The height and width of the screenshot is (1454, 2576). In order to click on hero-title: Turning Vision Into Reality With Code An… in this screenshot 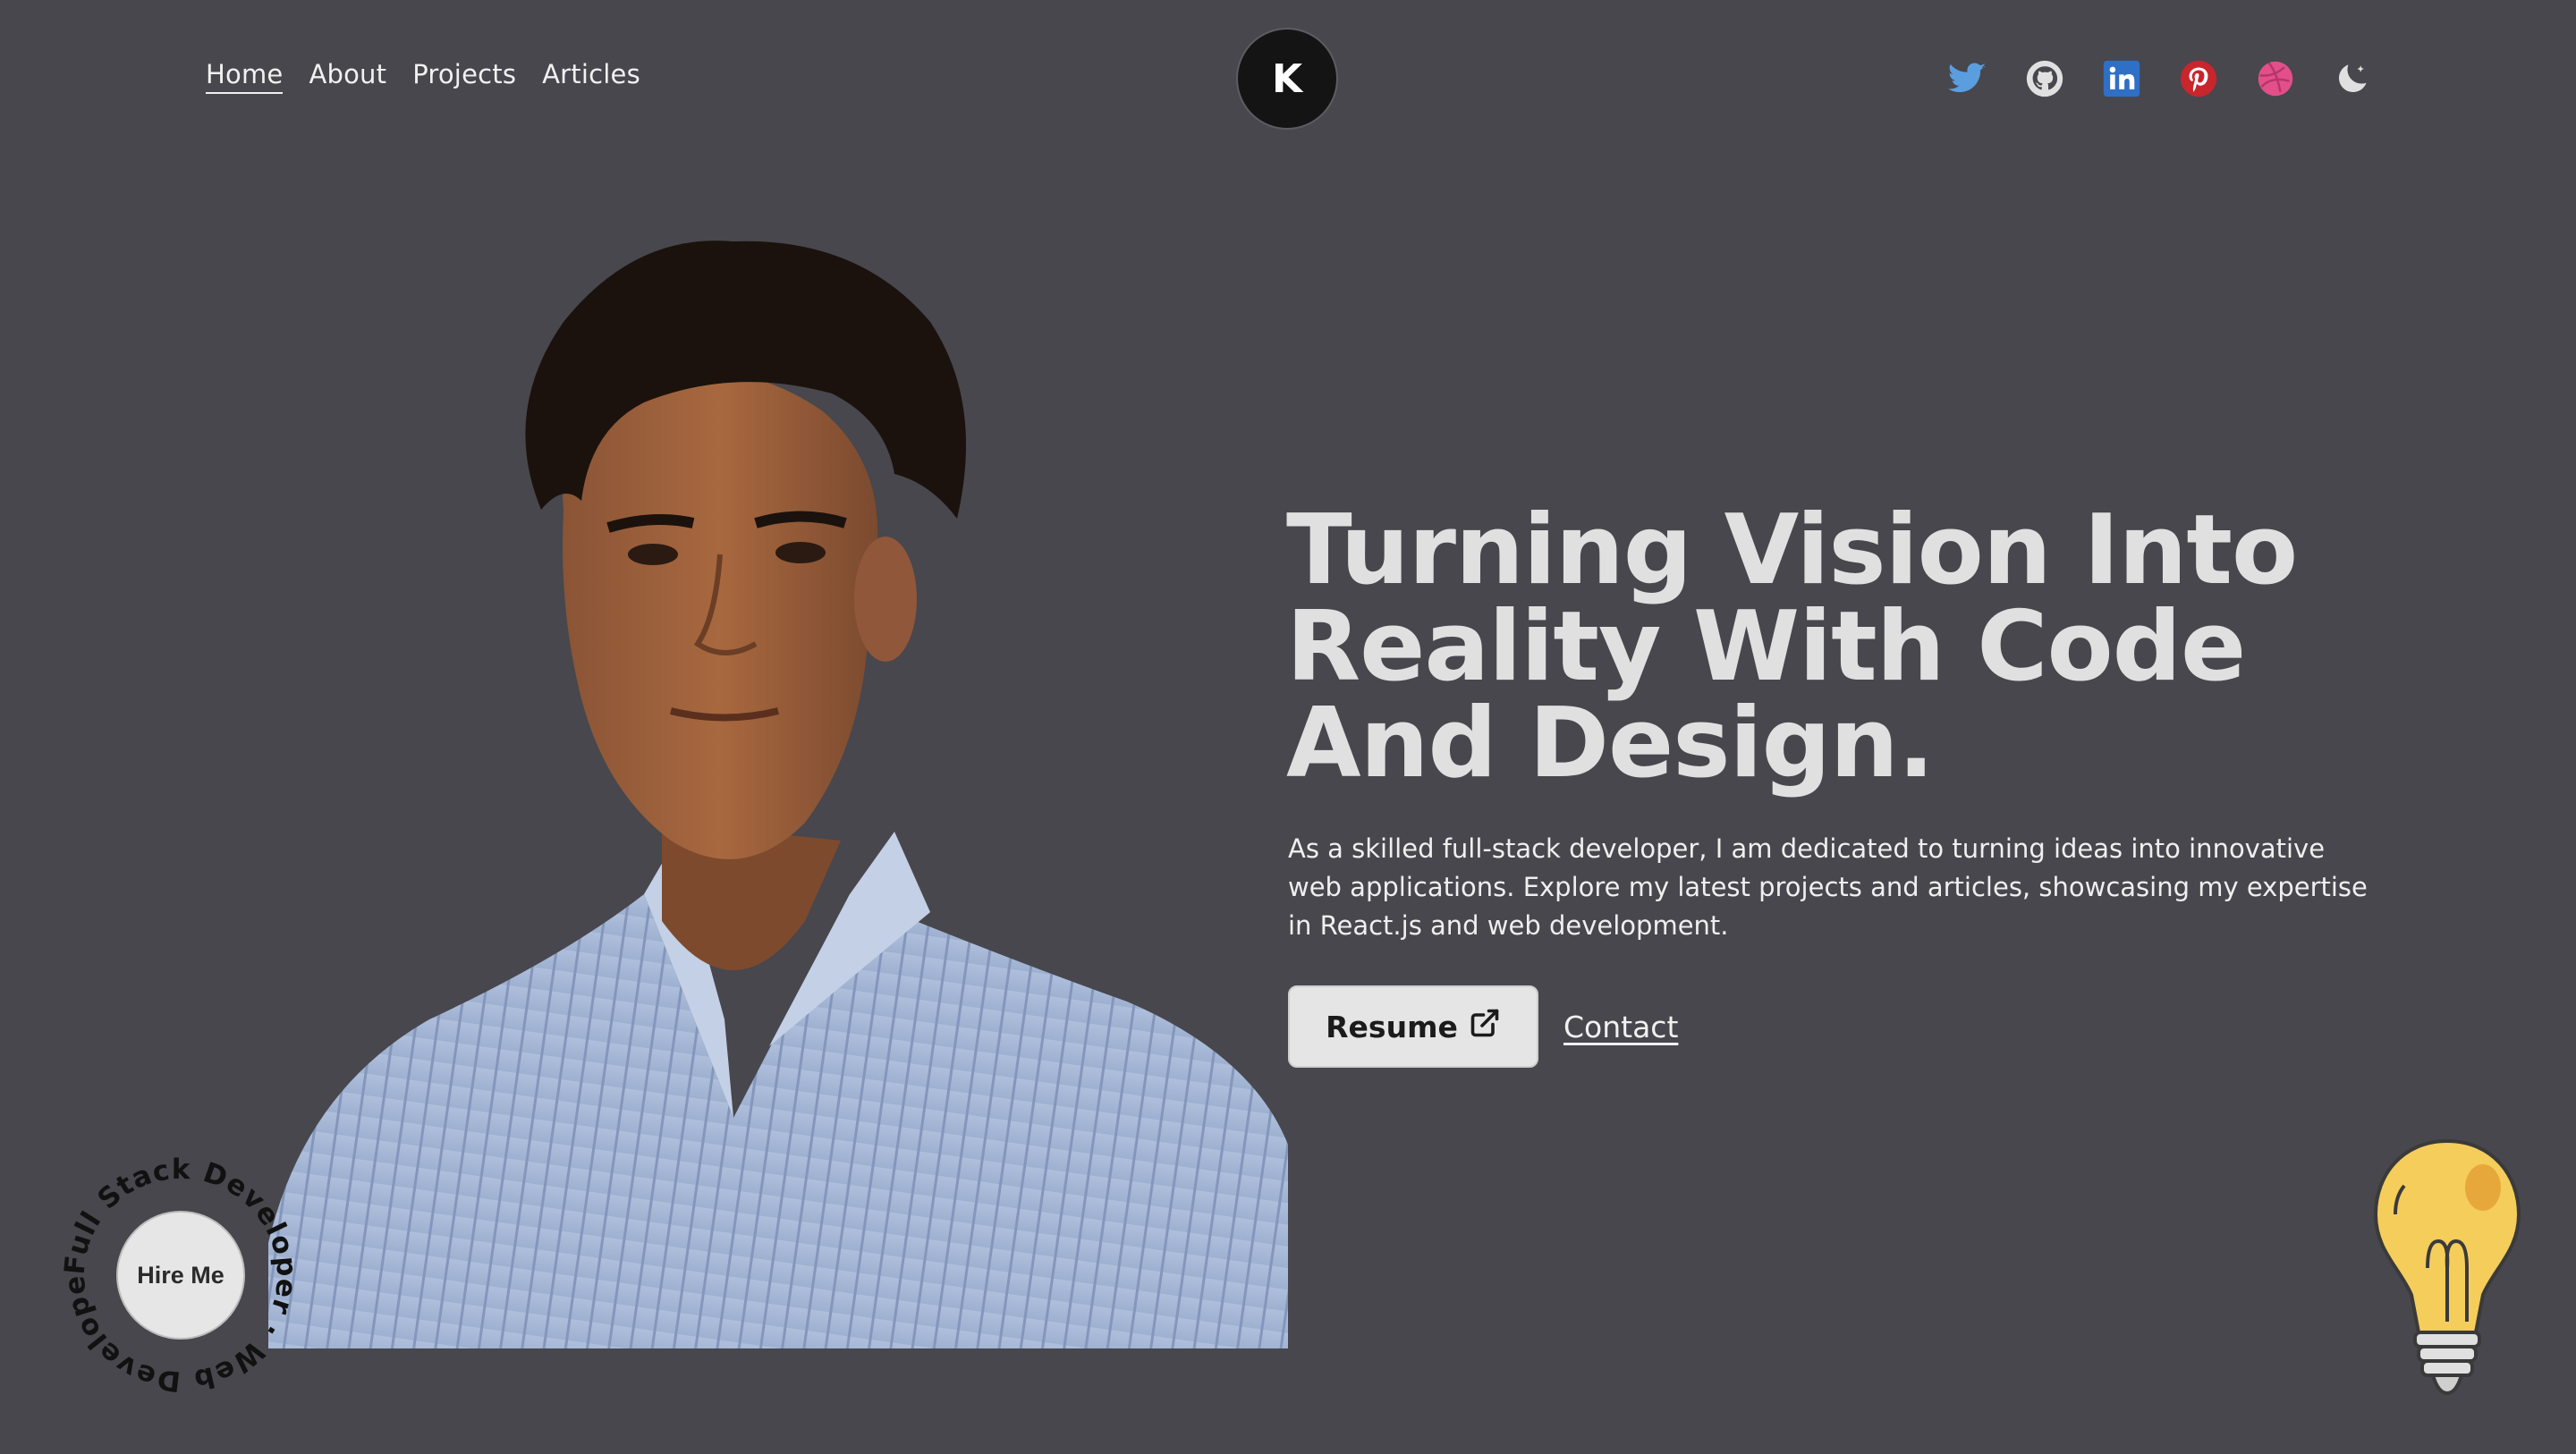, I will do `click(1867, 647)`.